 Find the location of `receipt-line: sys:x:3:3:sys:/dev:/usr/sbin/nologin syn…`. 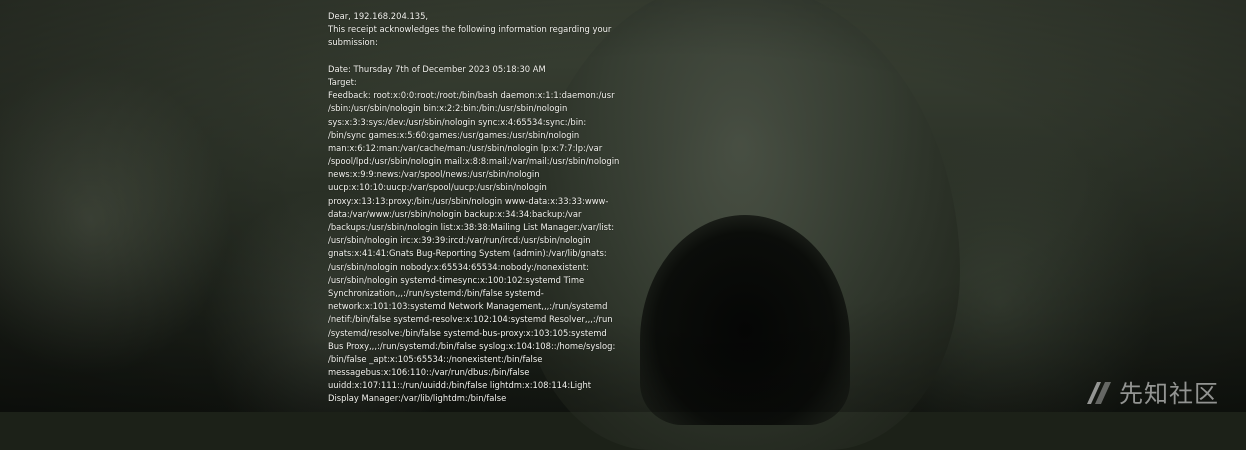

receipt-line: sys:x:3:3:sys:/dev:/usr/sbin/nologin syn… is located at coordinates (457, 121).